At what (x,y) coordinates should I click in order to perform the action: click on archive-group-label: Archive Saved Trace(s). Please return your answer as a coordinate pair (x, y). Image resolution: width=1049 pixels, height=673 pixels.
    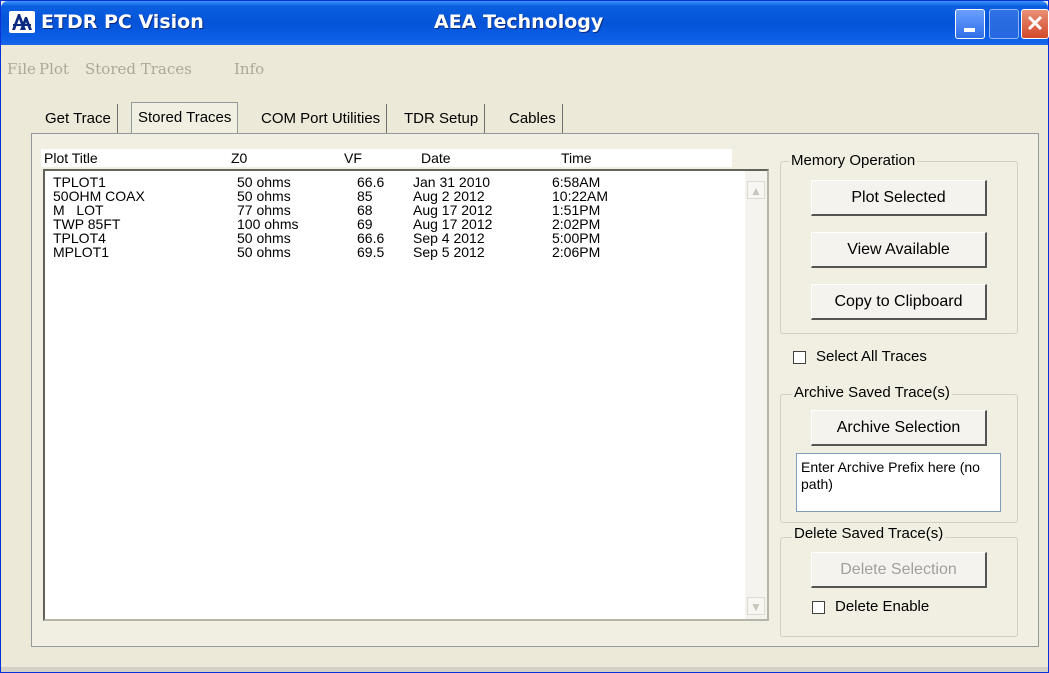
    Looking at the image, I should click on (872, 392).